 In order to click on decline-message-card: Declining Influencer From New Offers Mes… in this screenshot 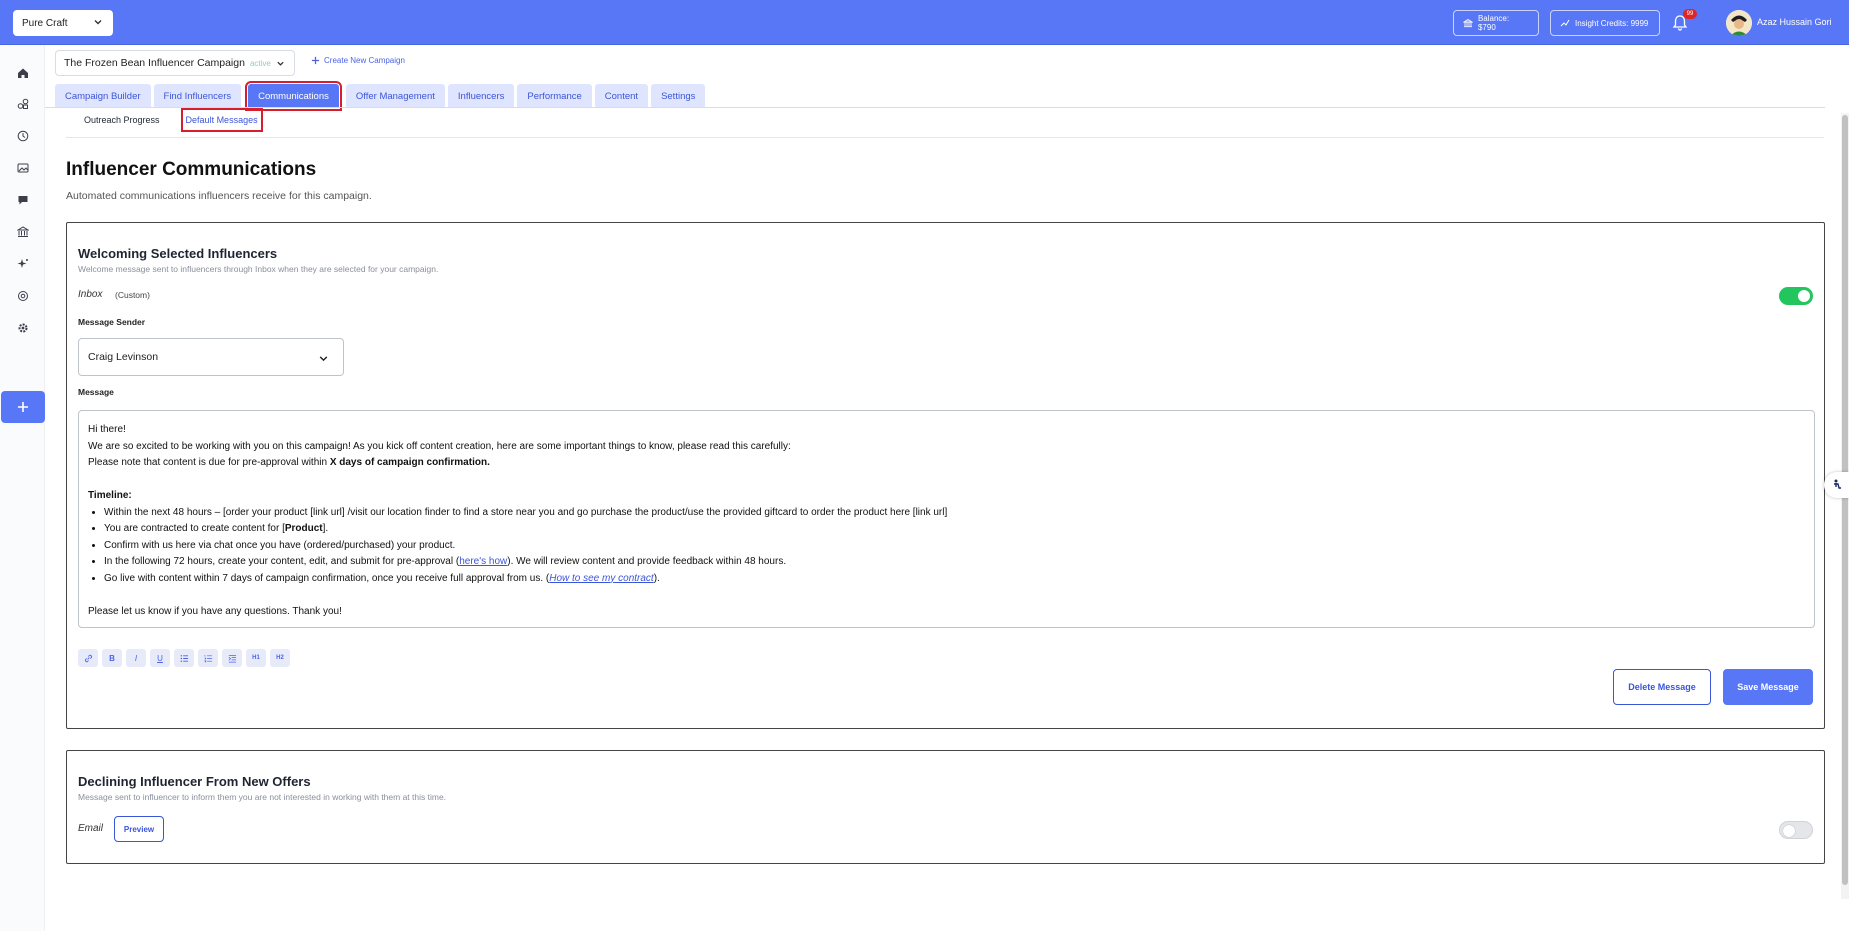, I will do `click(945, 807)`.